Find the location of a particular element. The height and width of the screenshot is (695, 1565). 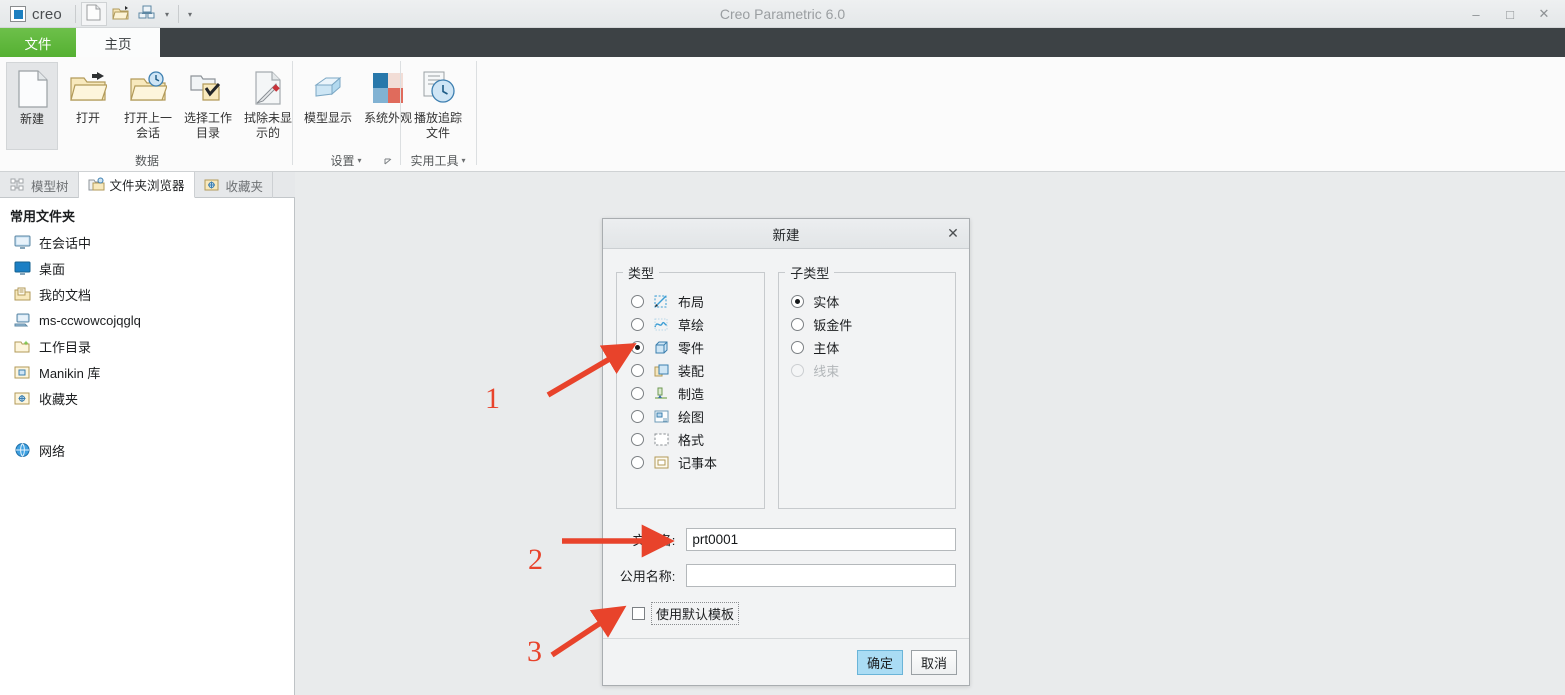

tab-home: 主页 is located at coordinates (118, 42).